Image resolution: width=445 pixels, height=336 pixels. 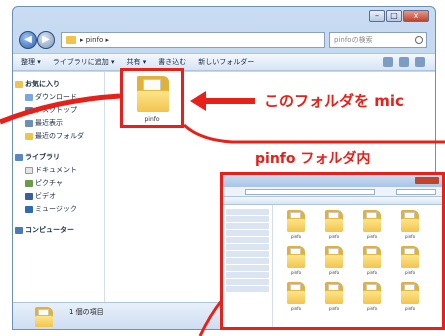 I want to click on nav-libraries: ライブラリ, so click(x=58, y=157).